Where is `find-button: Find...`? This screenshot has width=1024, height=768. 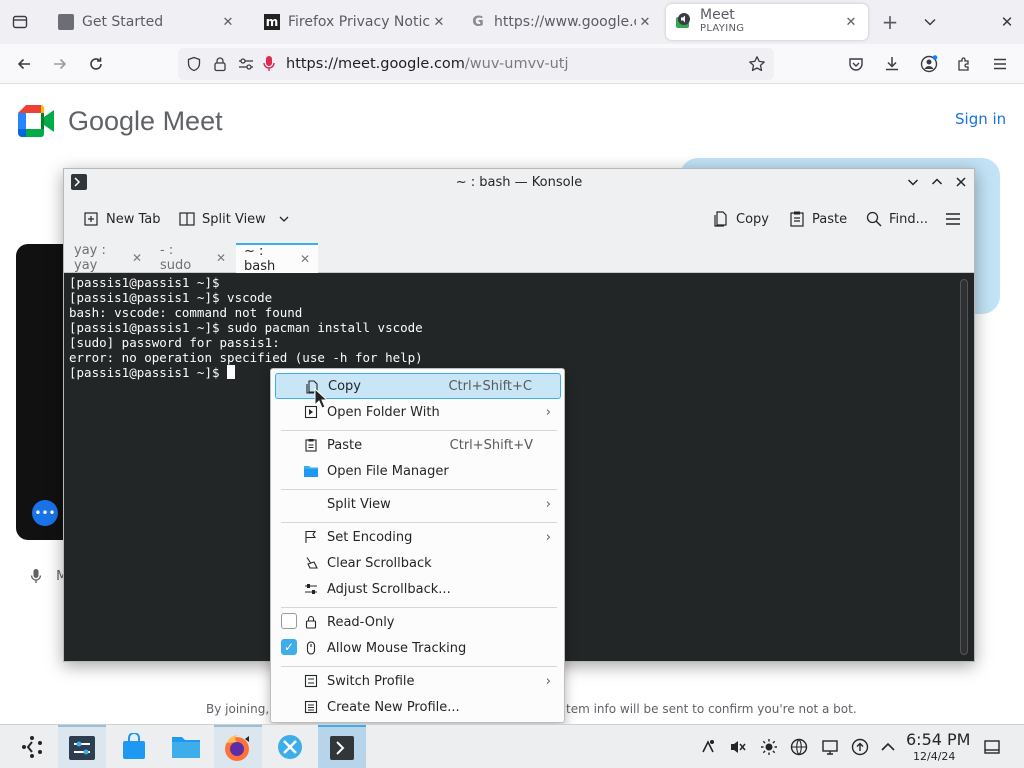
find-button: Find... is located at coordinates (896, 219).